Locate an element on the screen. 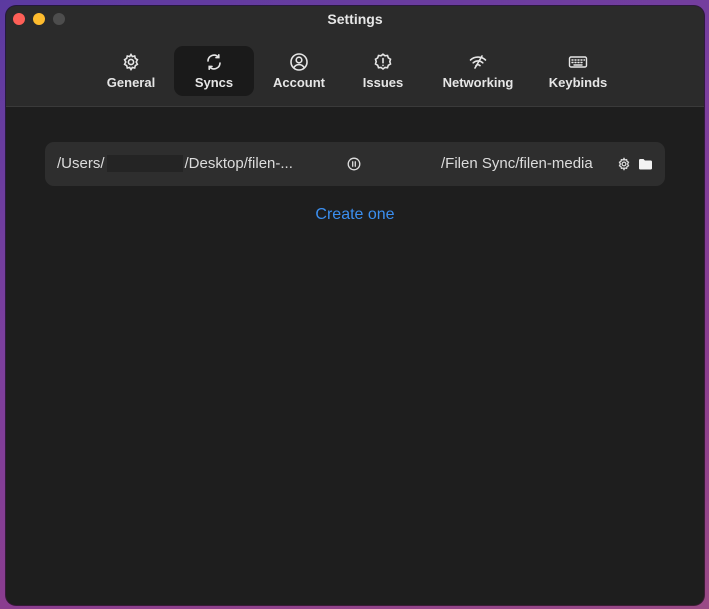 The width and height of the screenshot is (709, 609). local-path-prefix: /Users/ is located at coordinates (81, 163).